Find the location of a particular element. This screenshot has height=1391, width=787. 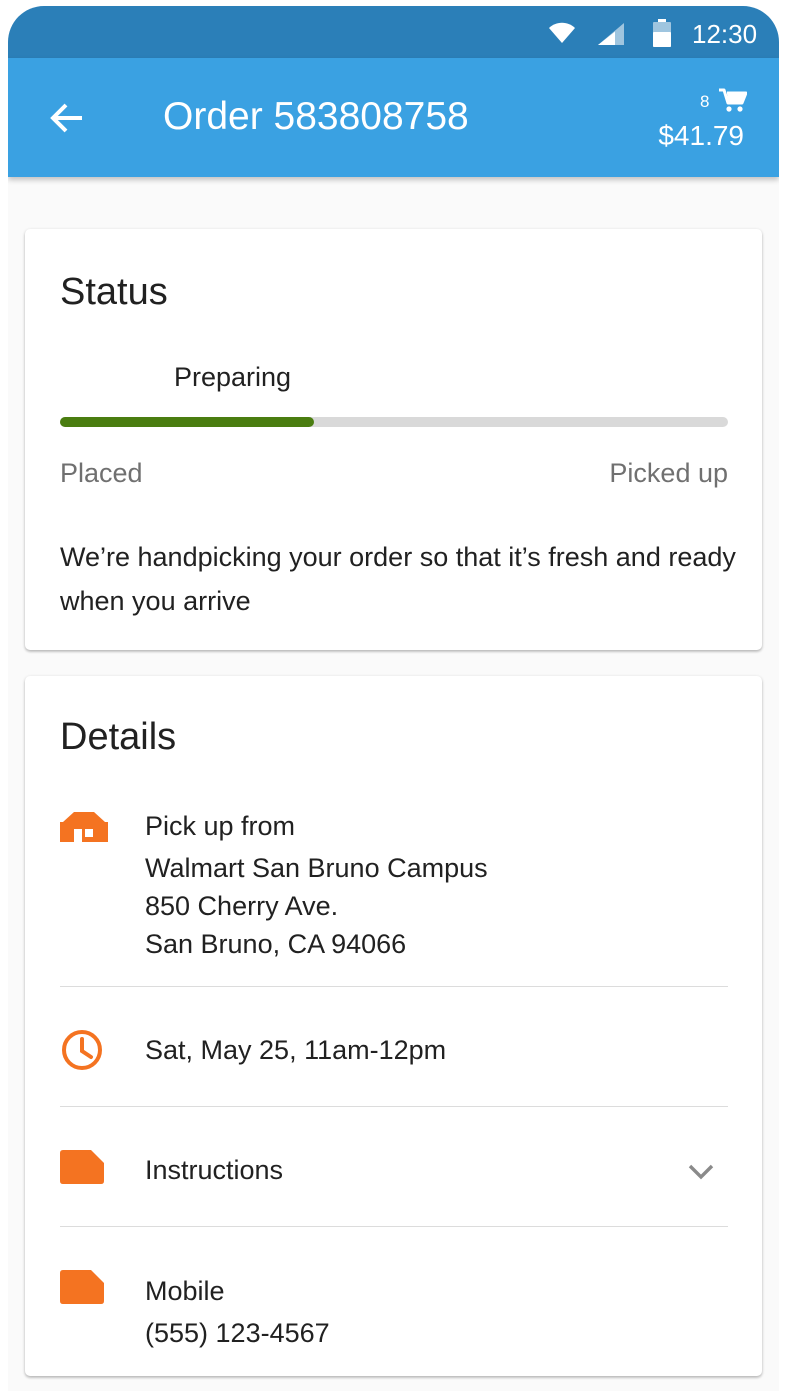

battery-icon is located at coordinates (662, 33).